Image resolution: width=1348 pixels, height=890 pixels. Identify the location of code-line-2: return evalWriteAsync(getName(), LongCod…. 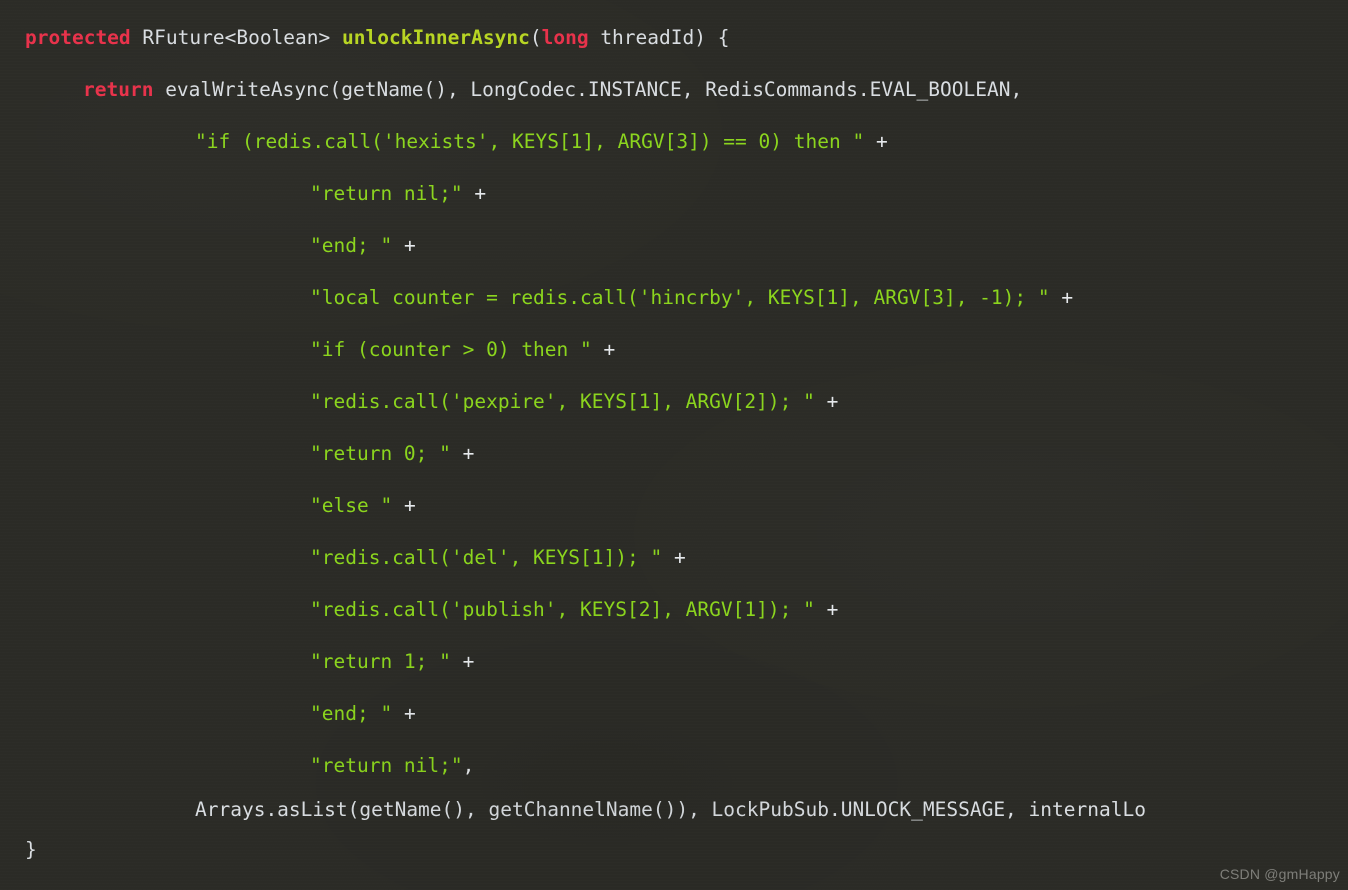
(511, 90).